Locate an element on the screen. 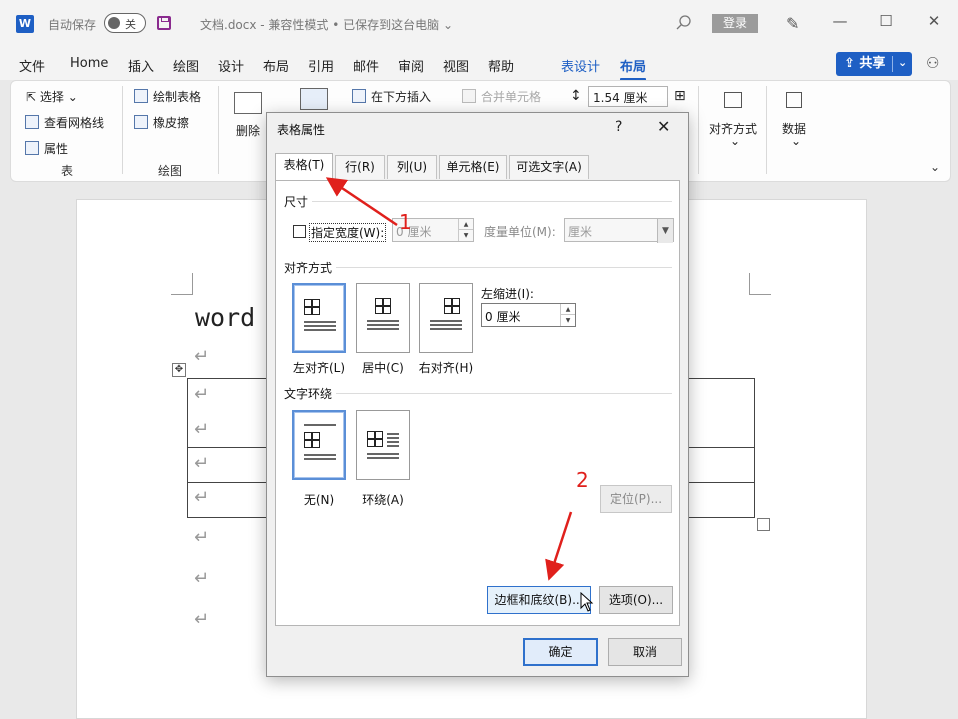 The height and width of the screenshot is (719, 958). arrow-to-borders-button is located at coordinates (559, 546).